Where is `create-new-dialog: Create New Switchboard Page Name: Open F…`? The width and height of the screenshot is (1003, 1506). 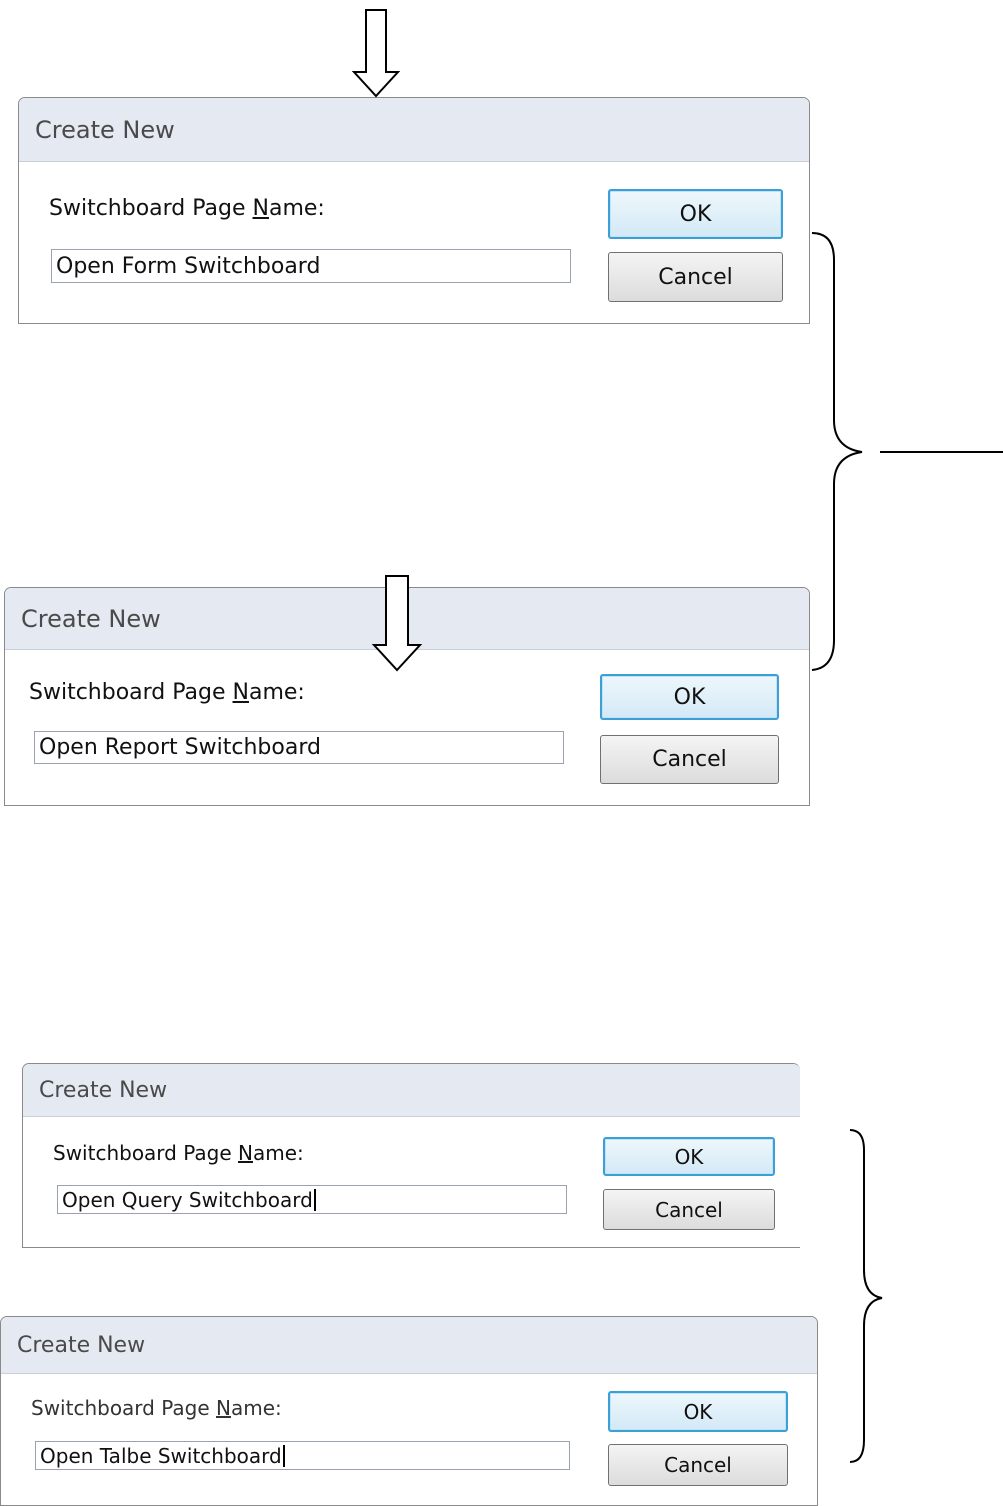 create-new-dialog: Create New Switchboard Page Name: Open F… is located at coordinates (414, 210).